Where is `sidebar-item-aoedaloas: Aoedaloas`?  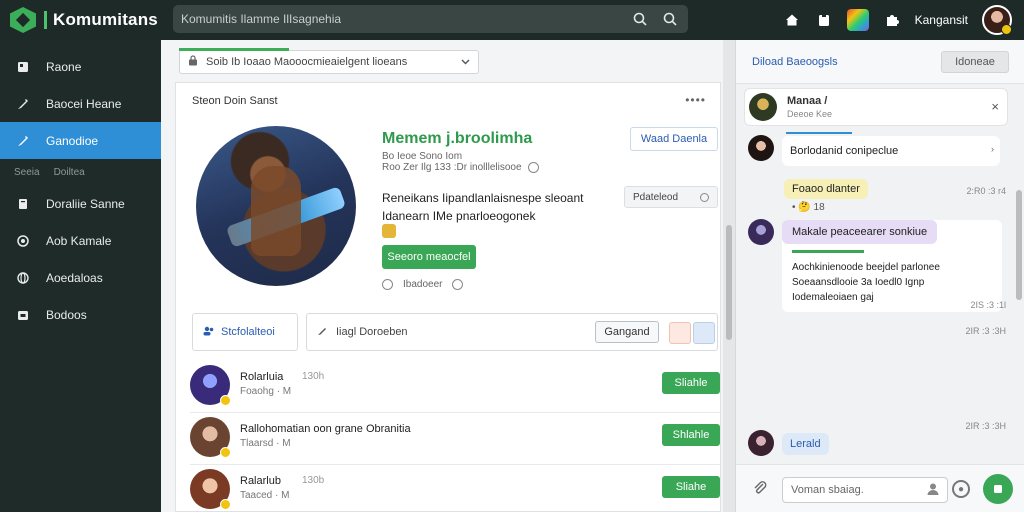 sidebar-item-aoedaloas: Aoedaloas is located at coordinates (80, 277).